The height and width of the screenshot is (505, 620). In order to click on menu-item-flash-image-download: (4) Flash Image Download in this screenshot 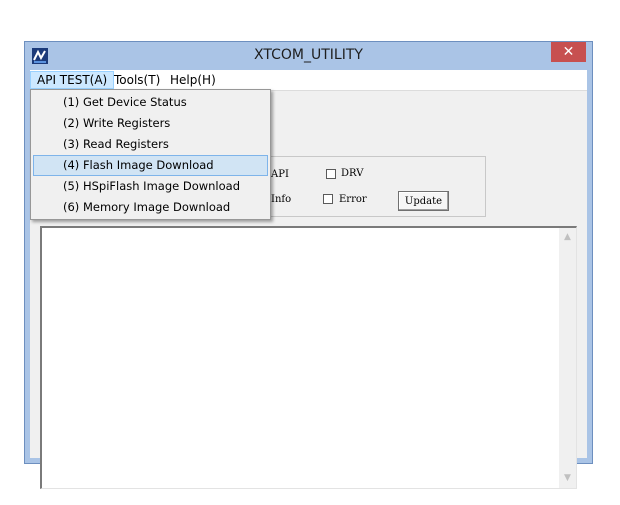, I will do `click(150, 165)`.